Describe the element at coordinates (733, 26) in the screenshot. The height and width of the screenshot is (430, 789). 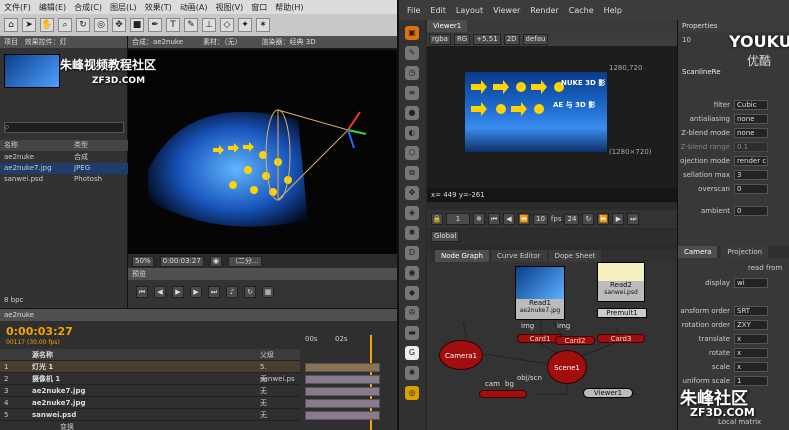
I see `properties-tab: Properties` at that location.